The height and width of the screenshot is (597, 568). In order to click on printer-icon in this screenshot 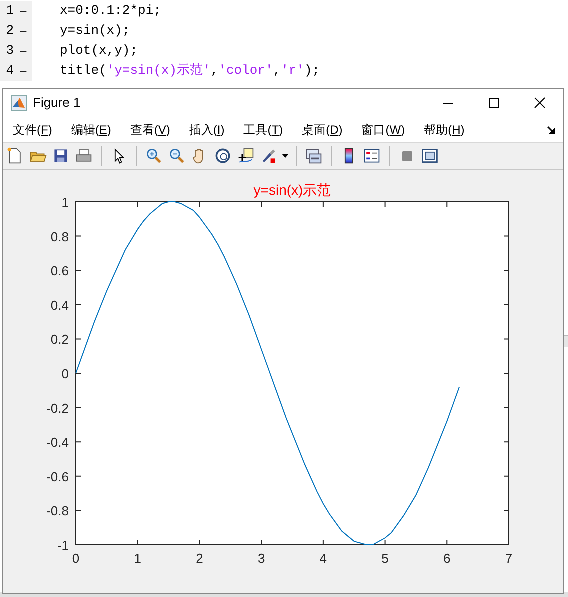, I will do `click(84, 156)`.